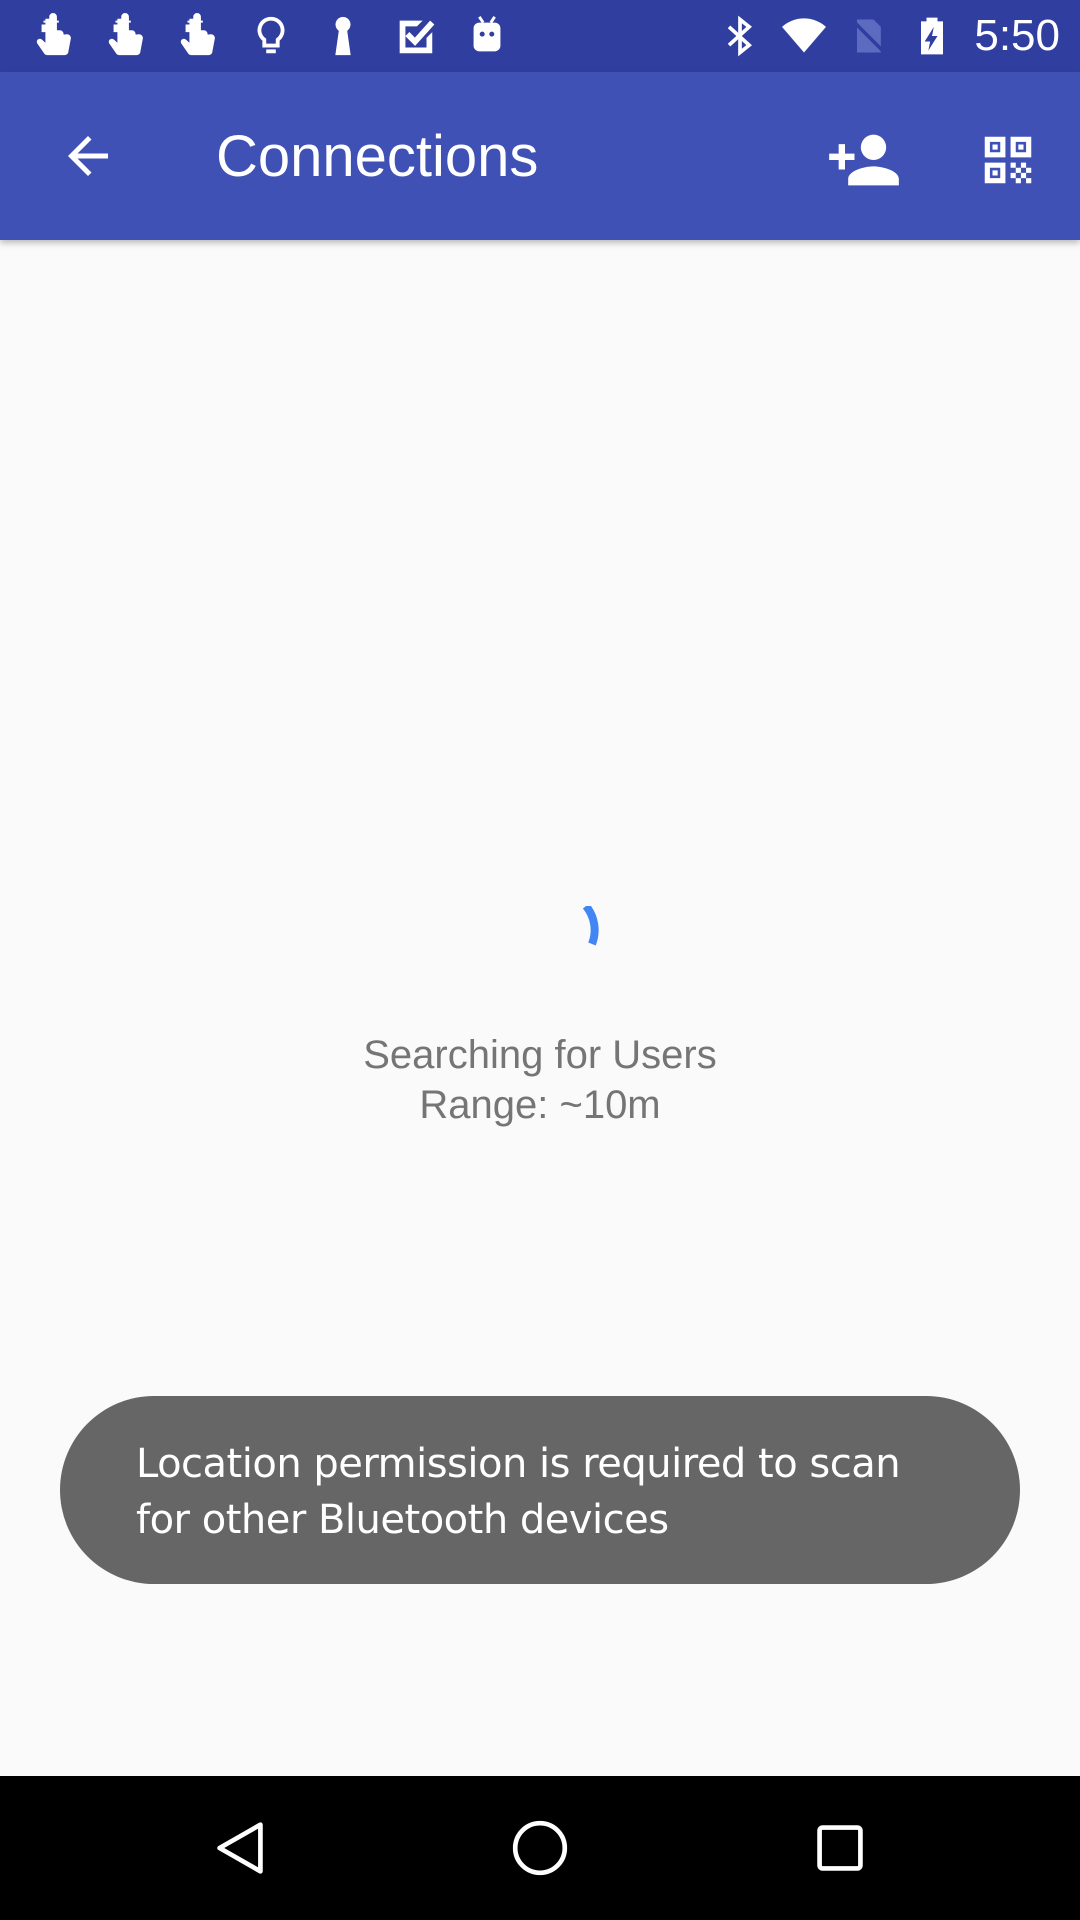 Image resolution: width=1080 pixels, height=1920 pixels. I want to click on navigation-bar, so click(540, 1848).